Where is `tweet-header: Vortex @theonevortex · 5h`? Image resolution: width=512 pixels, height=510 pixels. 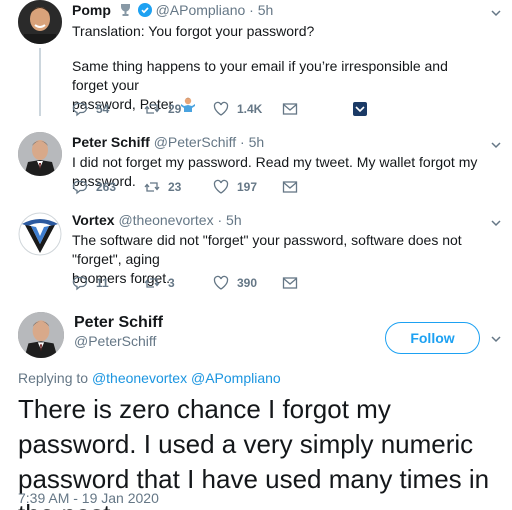 tweet-header: Vortex @theonevortex · 5h is located at coordinates (157, 220).